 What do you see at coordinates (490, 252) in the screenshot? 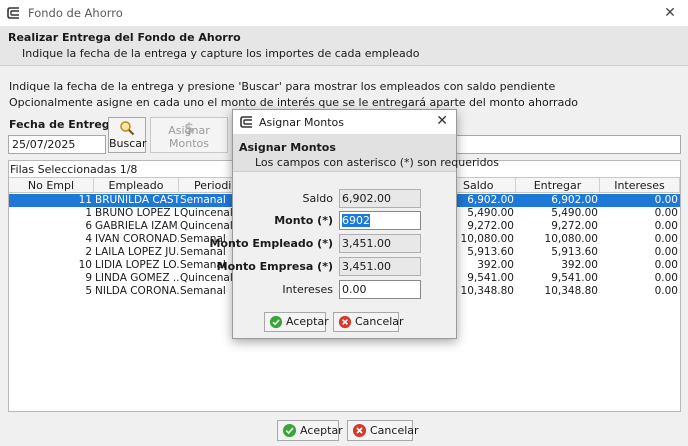
I see `cell-saldo: 5,913.60` at bounding box center [490, 252].